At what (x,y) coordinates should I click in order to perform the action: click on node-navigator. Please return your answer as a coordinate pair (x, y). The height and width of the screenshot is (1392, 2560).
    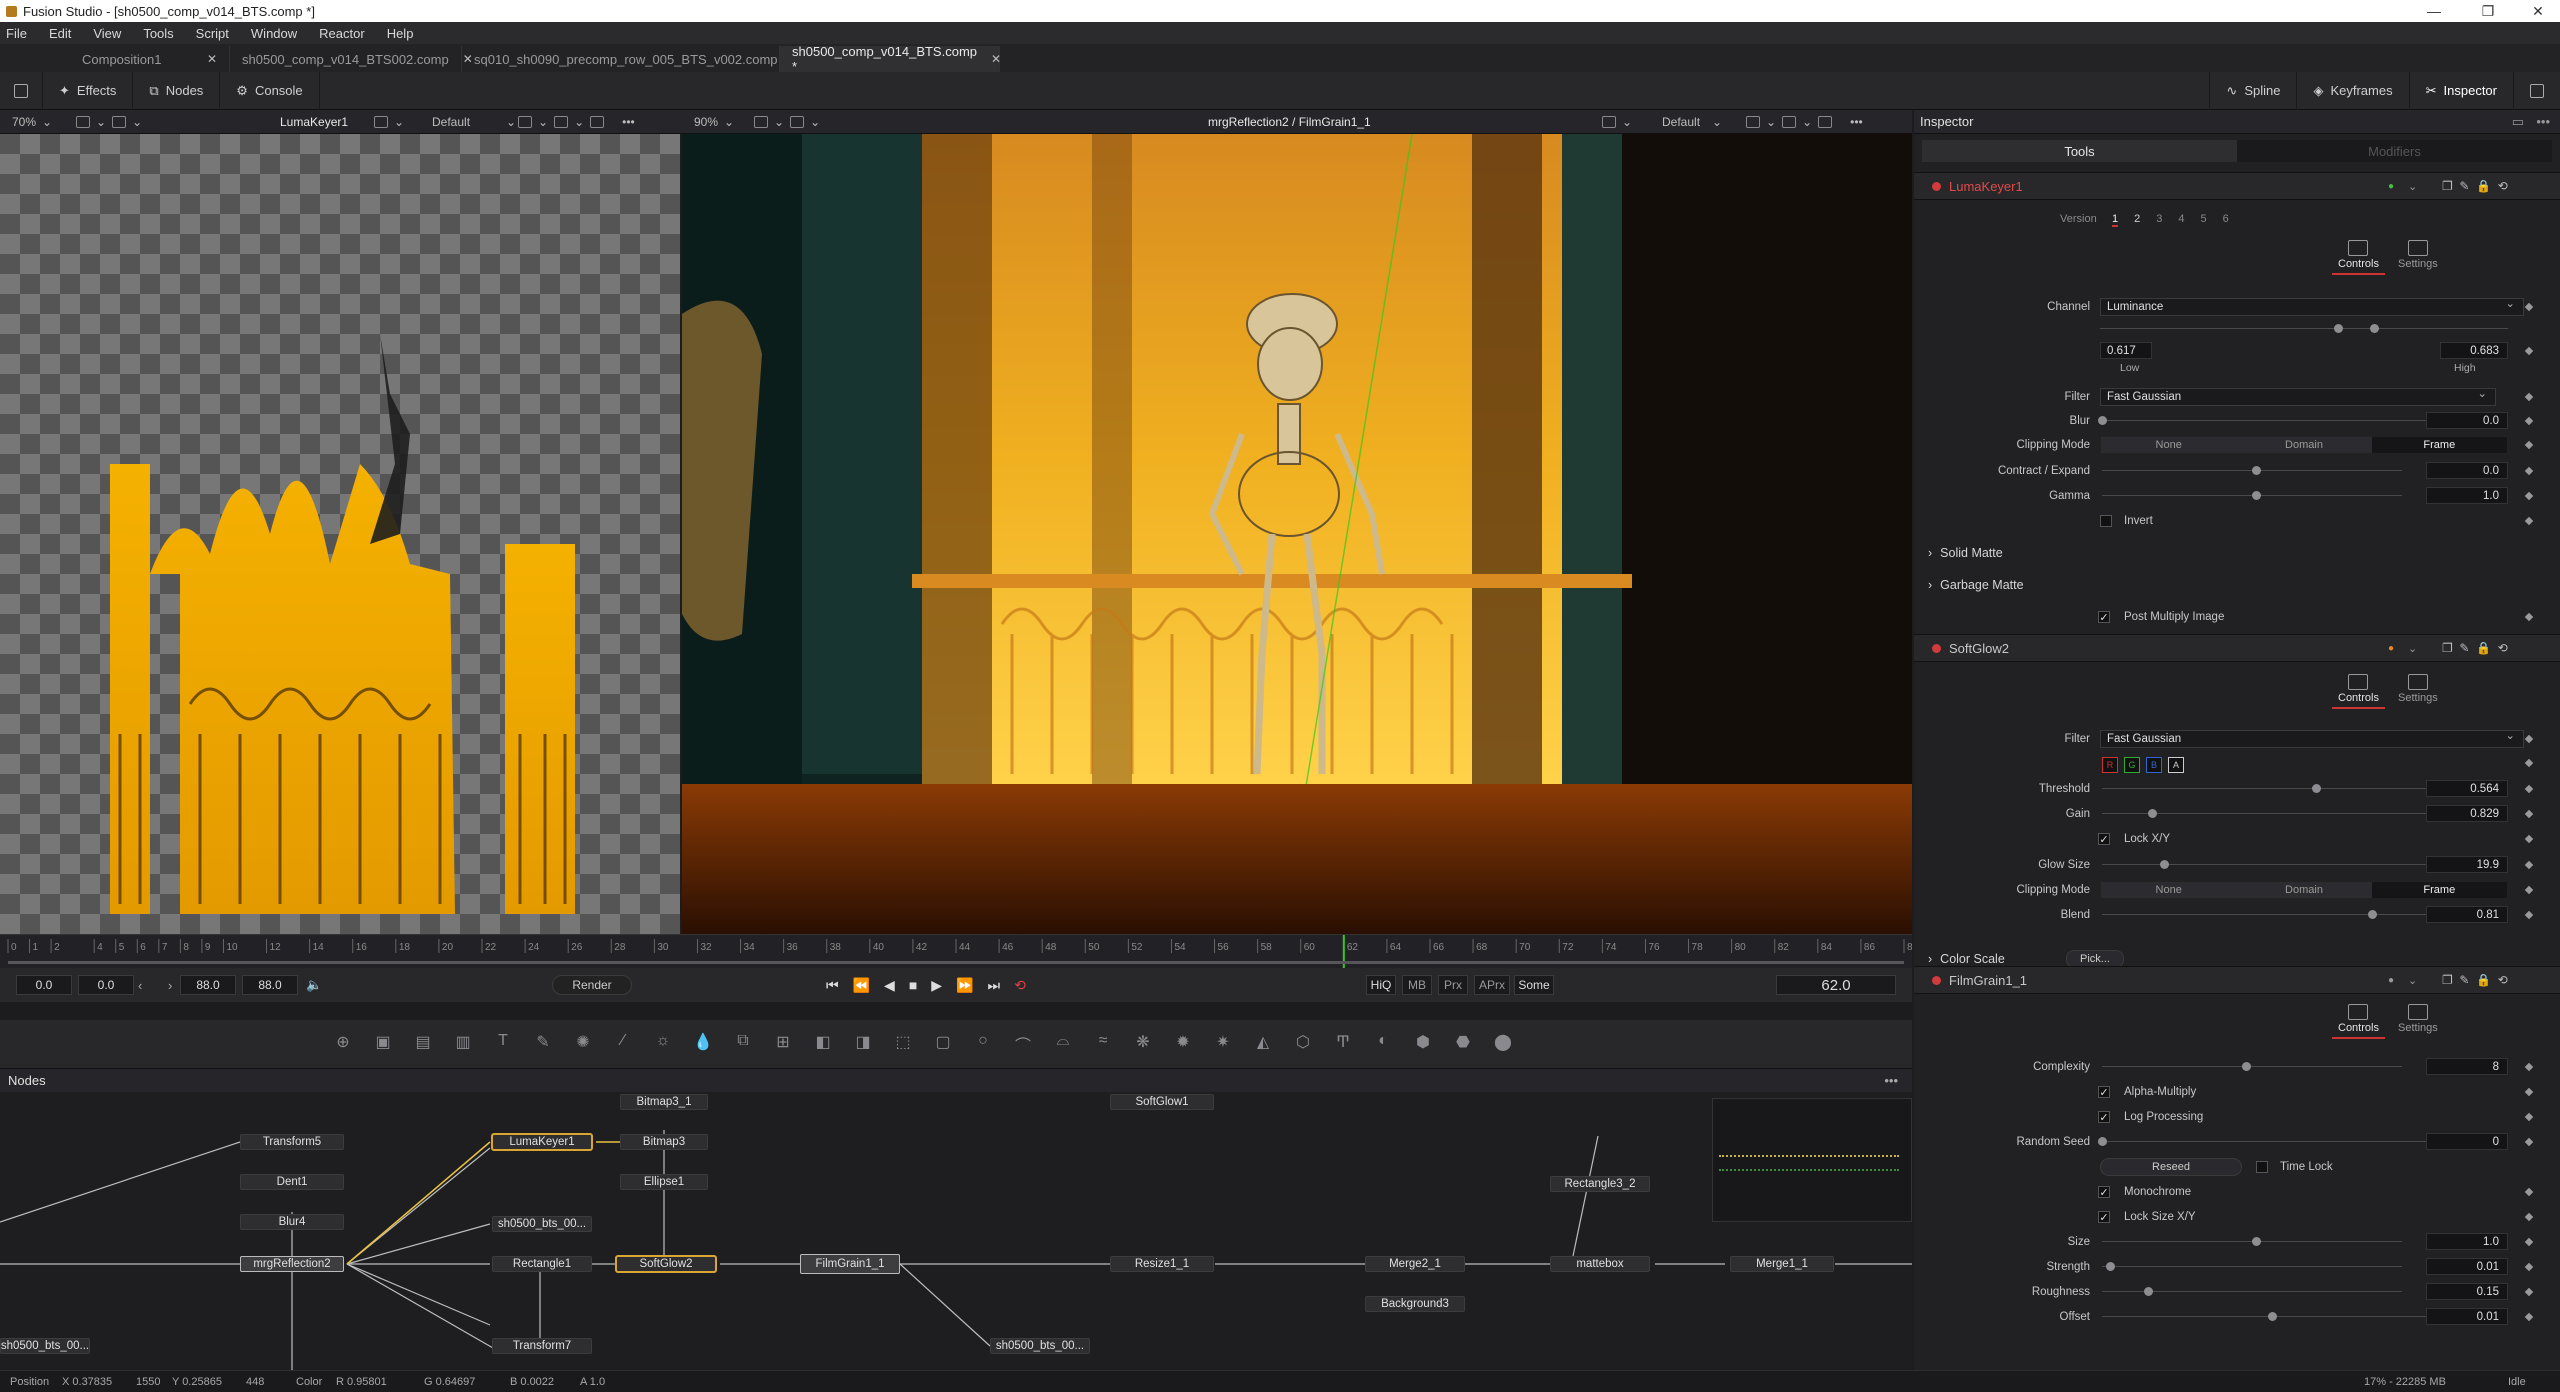
    Looking at the image, I should click on (1812, 1160).